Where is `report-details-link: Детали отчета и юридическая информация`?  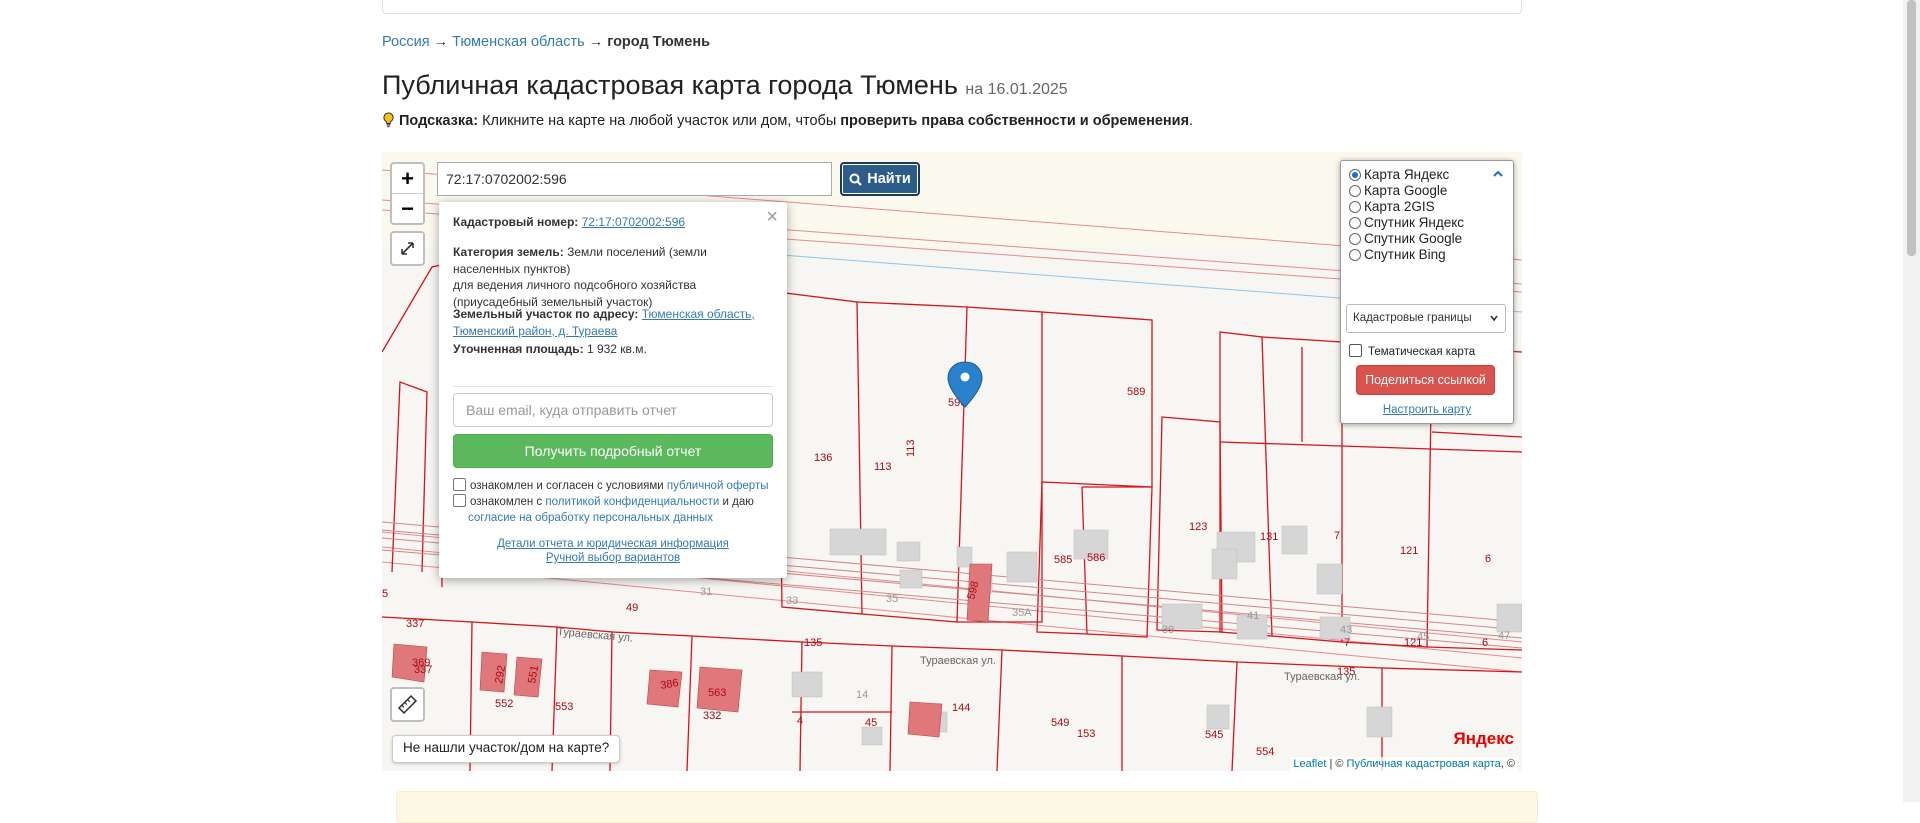
report-details-link: Детали отчета и юридическая информация is located at coordinates (613, 544).